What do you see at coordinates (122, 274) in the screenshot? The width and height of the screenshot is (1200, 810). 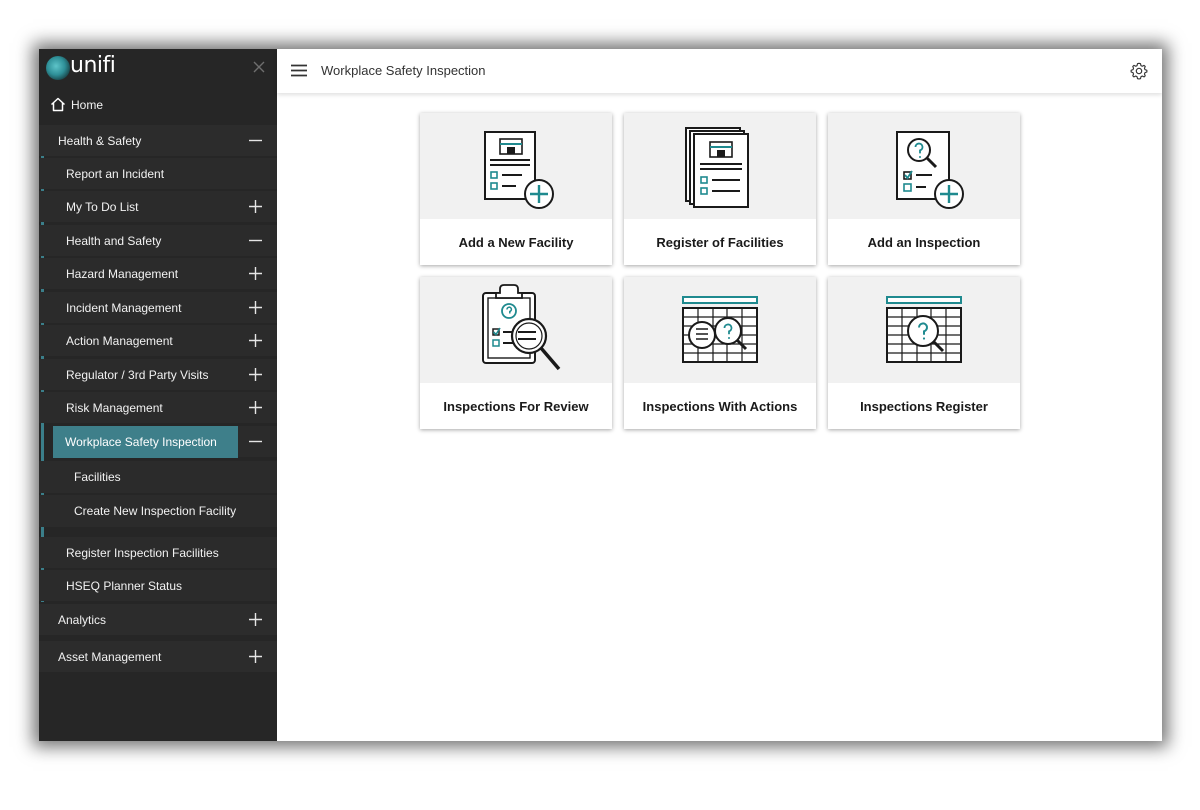 I see `sidebar-item-label: Hazard Management` at bounding box center [122, 274].